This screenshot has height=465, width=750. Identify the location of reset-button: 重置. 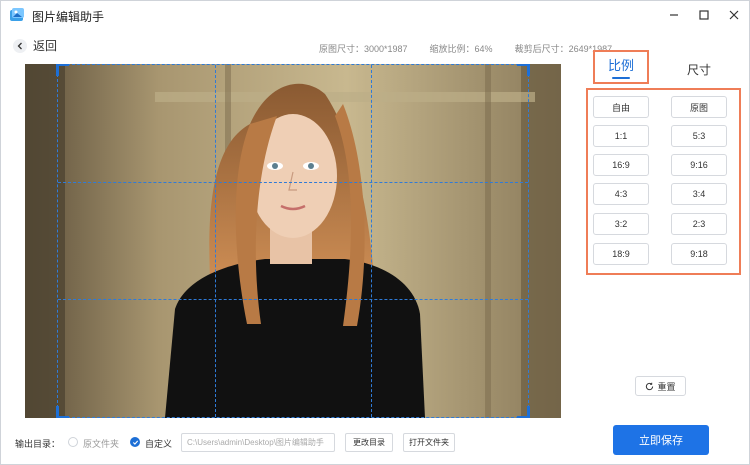
(660, 386).